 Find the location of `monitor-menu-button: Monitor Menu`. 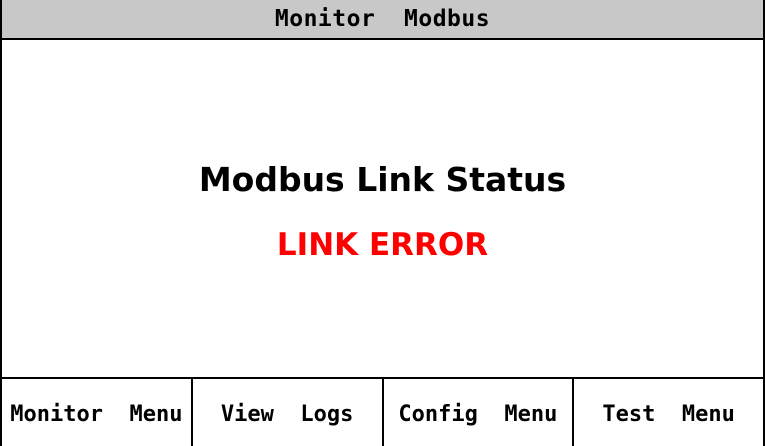

monitor-menu-button: Monitor Menu is located at coordinates (97, 412).